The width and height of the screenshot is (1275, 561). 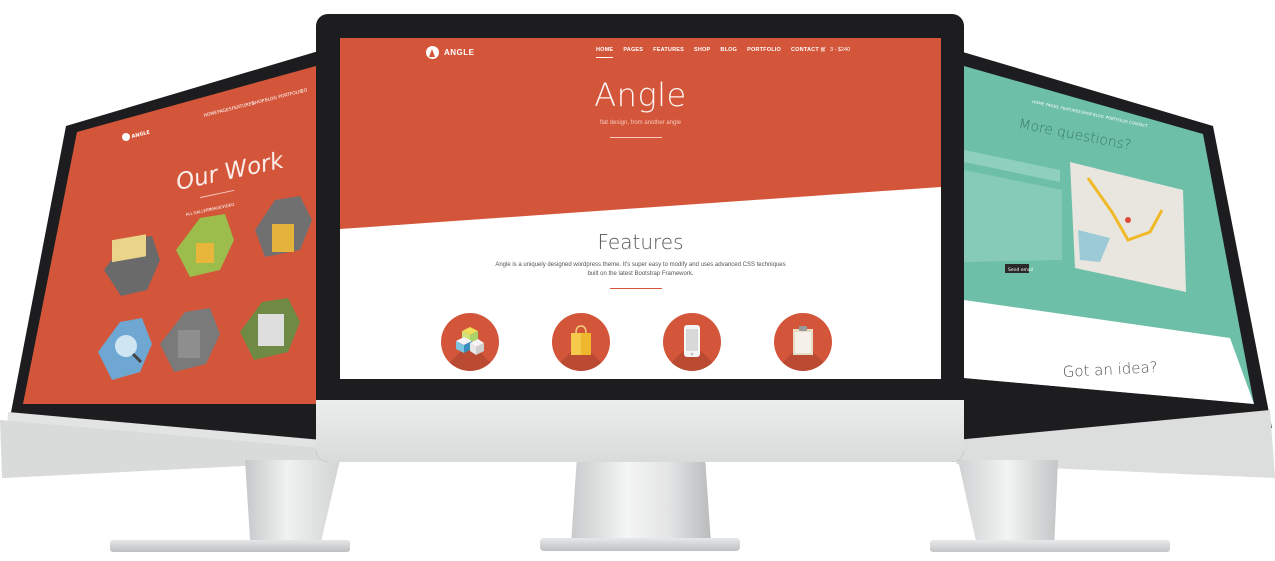 What do you see at coordinates (641, 503) in the screenshot?
I see `center-monitor-stand` at bounding box center [641, 503].